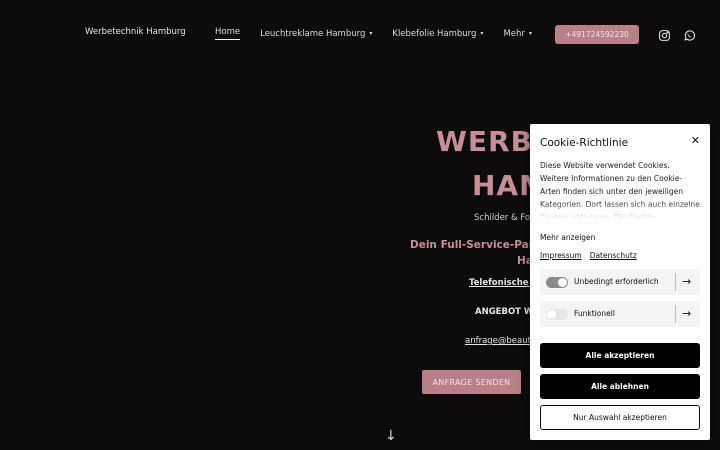  I want to click on cookie-category-functional: Funktionell →, so click(620, 314).